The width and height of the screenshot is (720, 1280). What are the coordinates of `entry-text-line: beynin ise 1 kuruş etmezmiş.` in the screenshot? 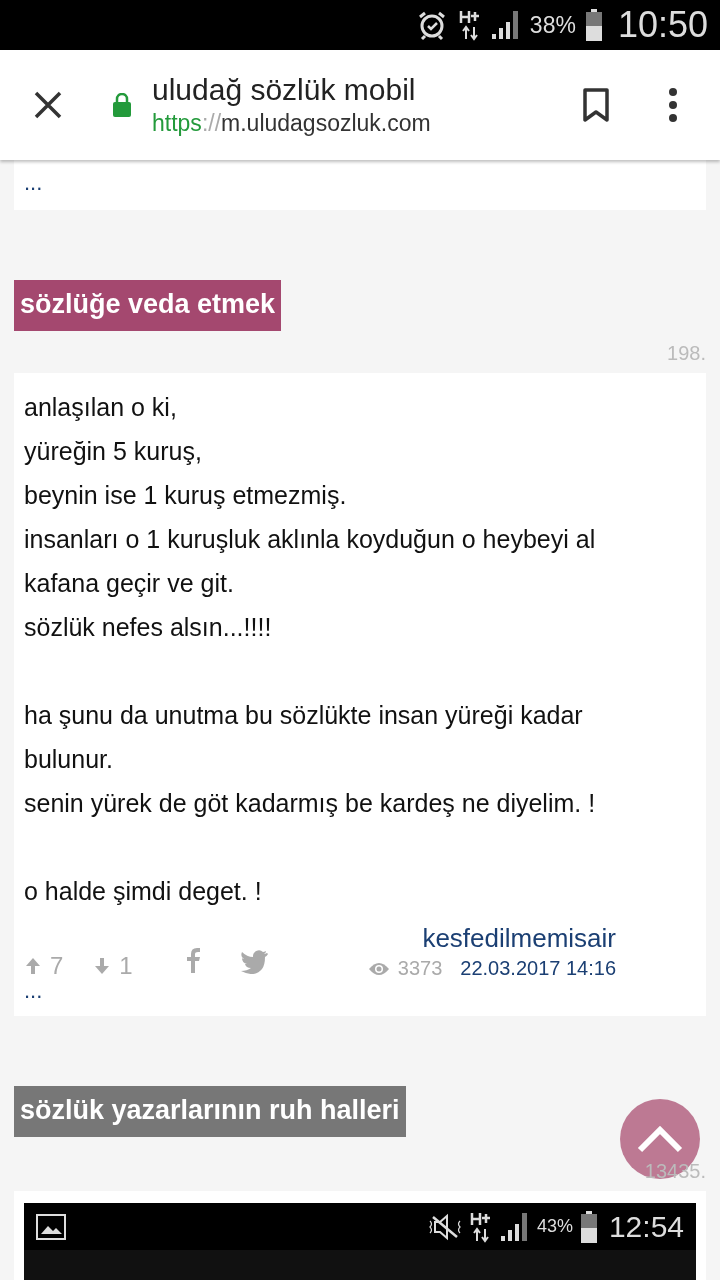 It's located at (186, 495).